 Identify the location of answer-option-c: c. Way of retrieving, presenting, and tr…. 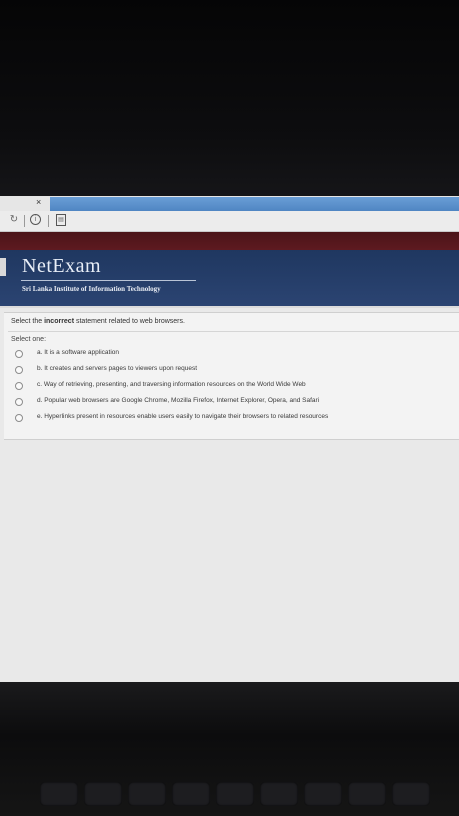
(235, 386).